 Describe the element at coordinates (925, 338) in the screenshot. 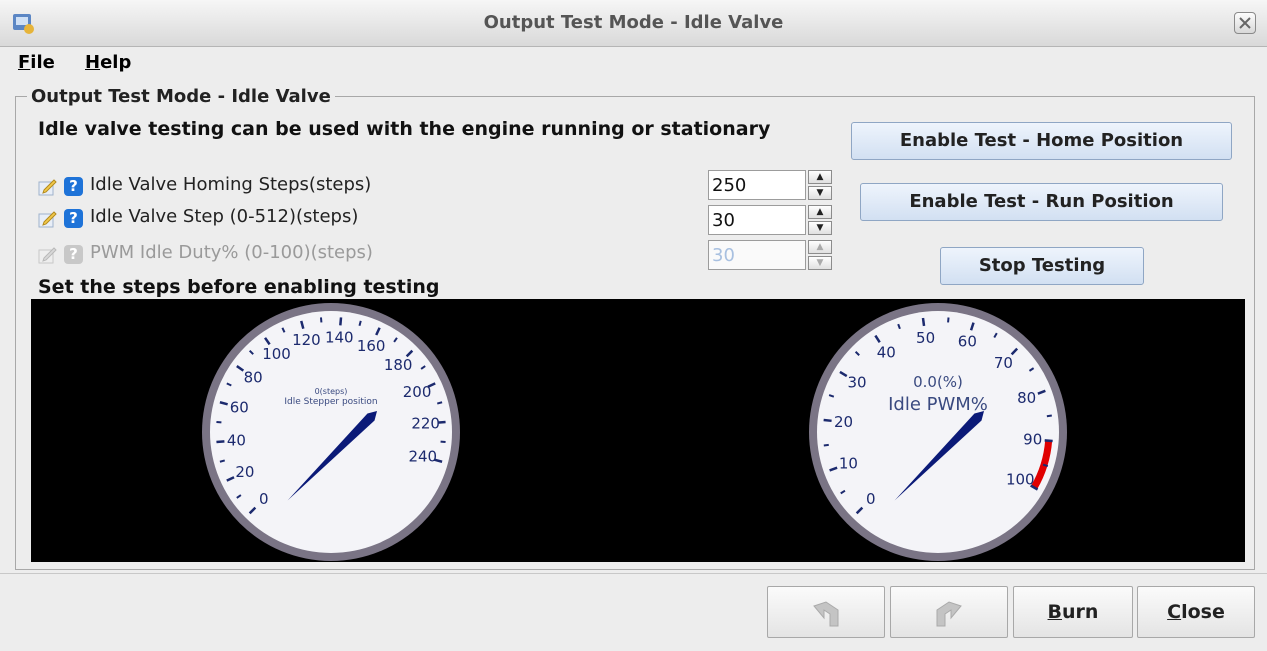

I see `tick-label: 50` at that location.